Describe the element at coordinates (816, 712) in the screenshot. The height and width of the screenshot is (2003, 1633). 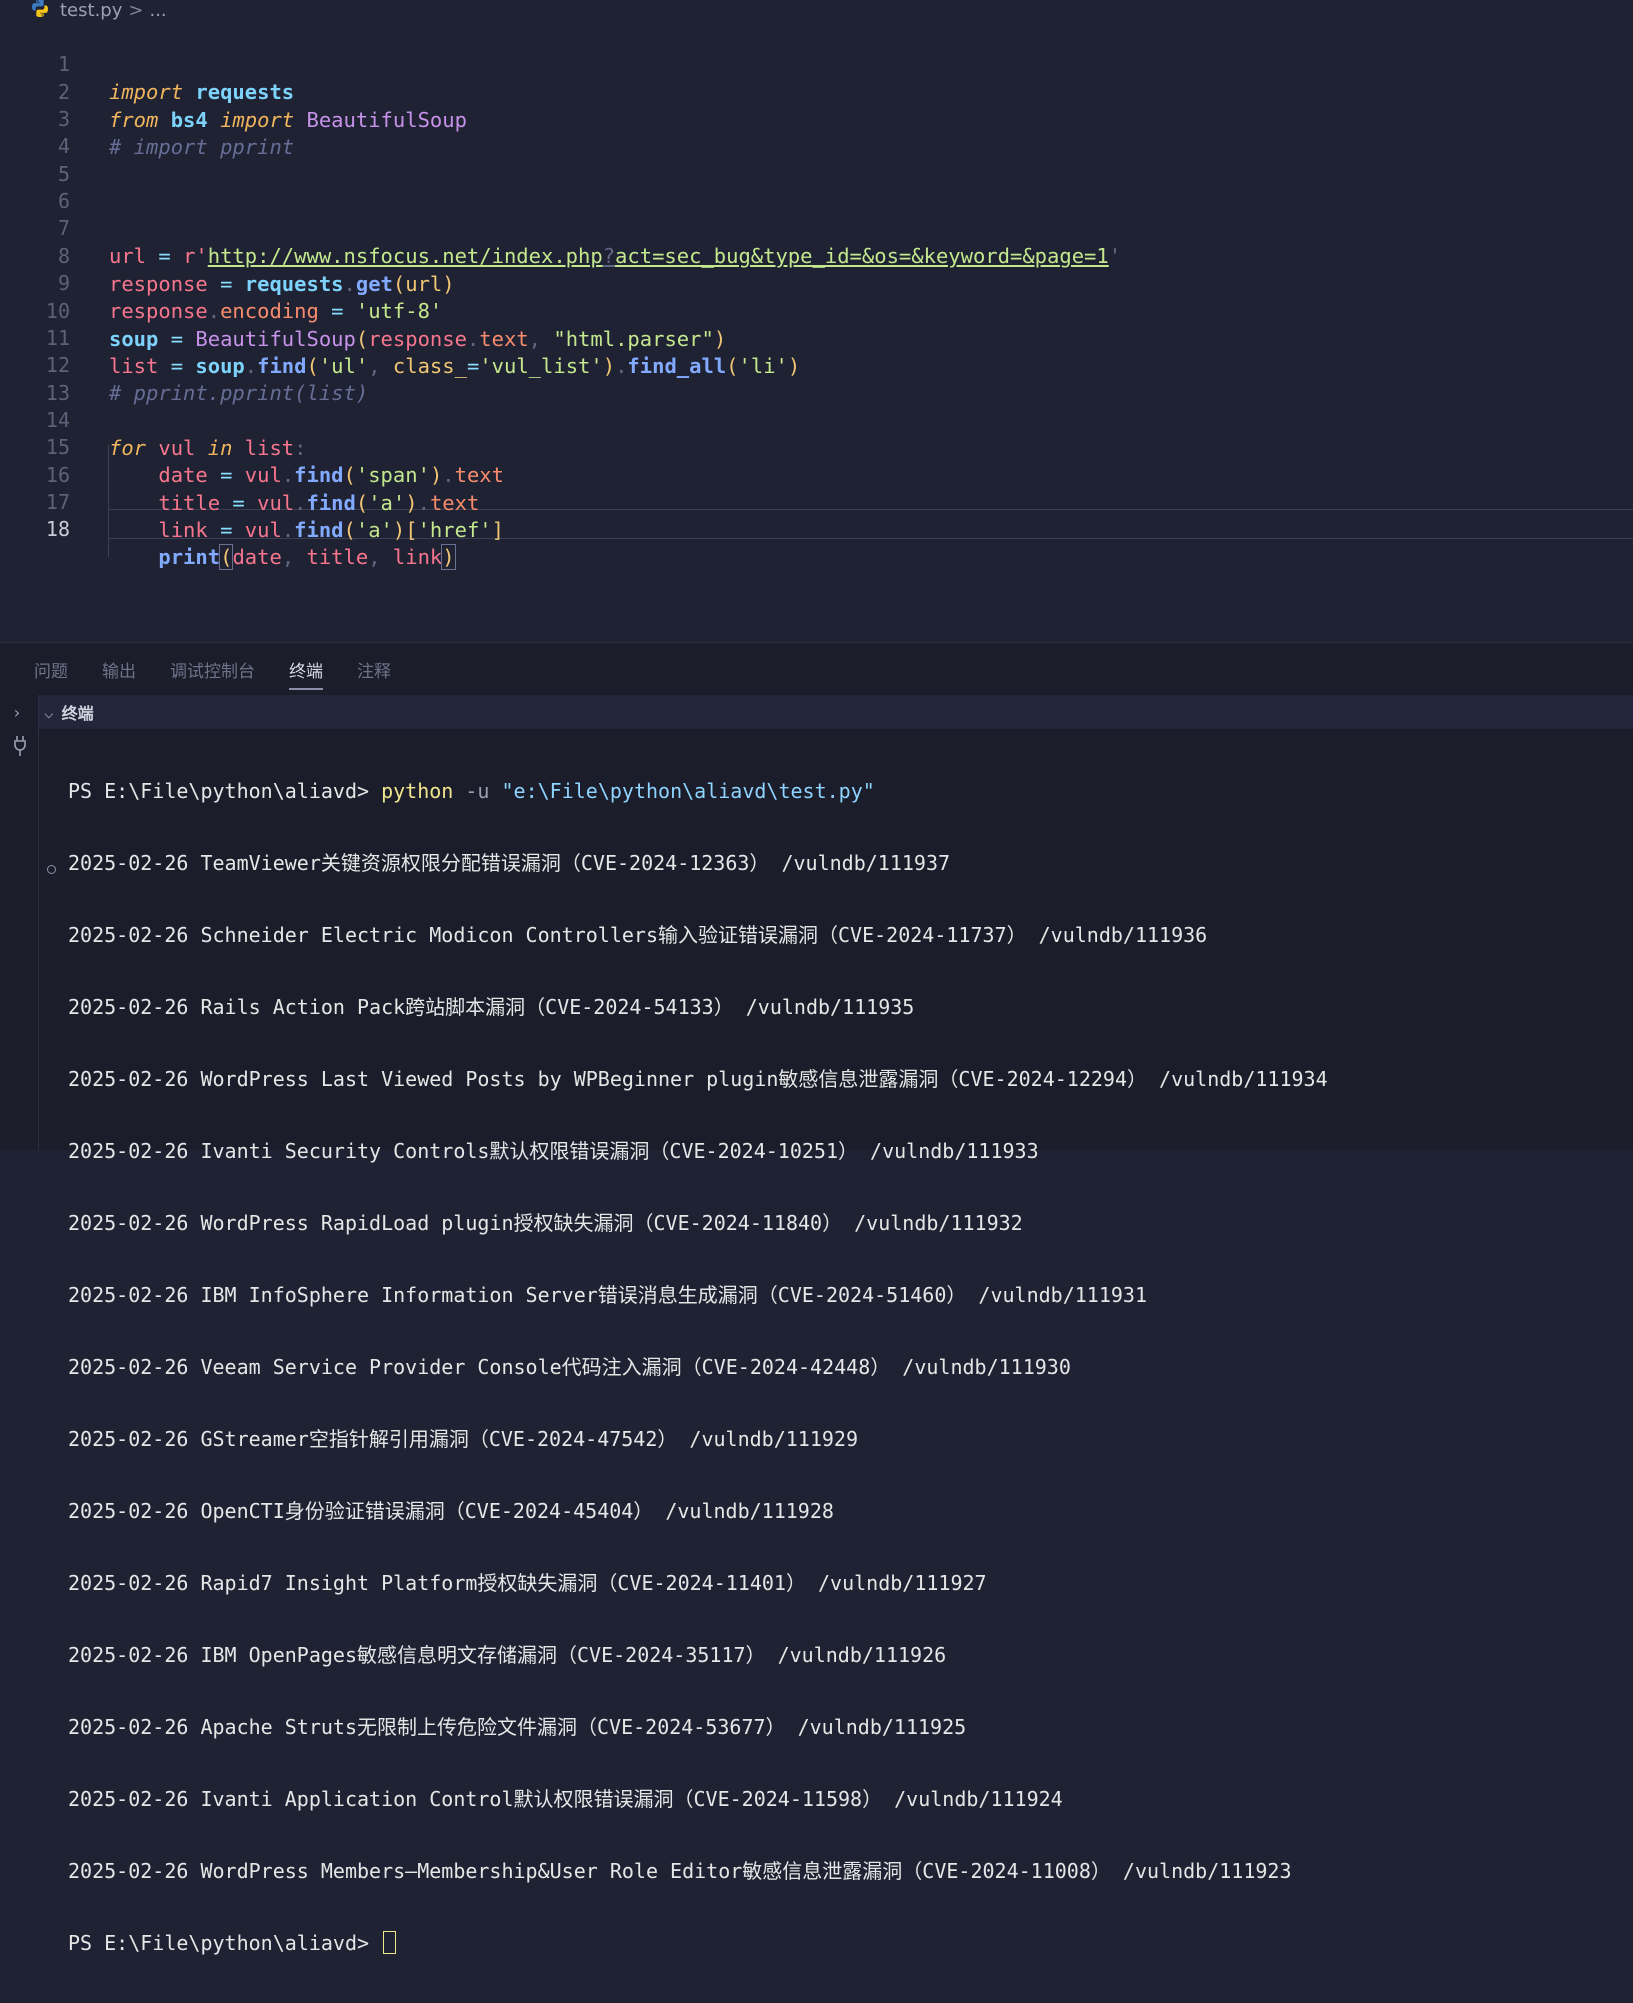
I see `terminal-header` at that location.